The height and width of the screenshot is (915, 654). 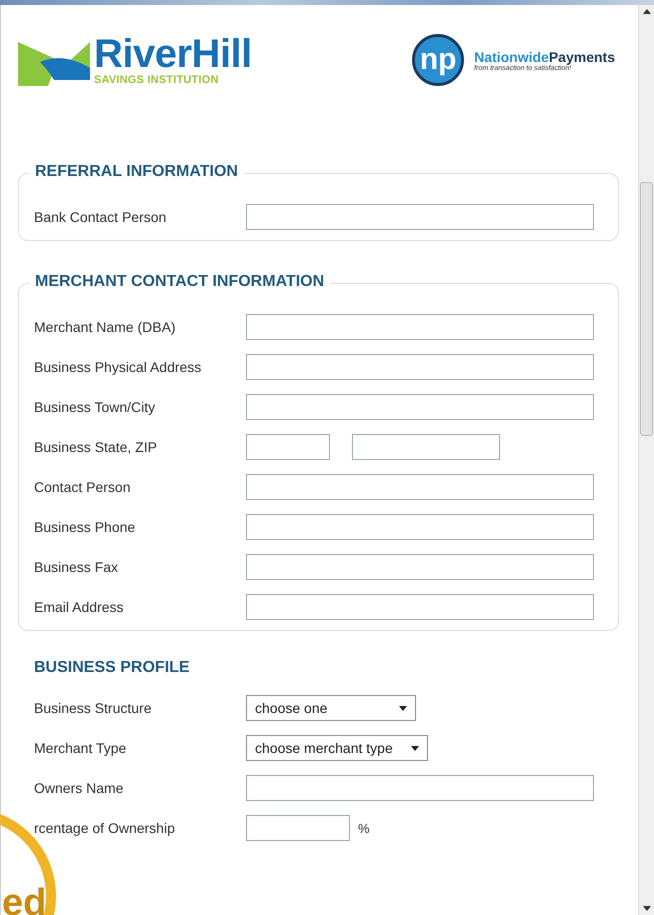 I want to click on state-field, so click(x=288, y=447).